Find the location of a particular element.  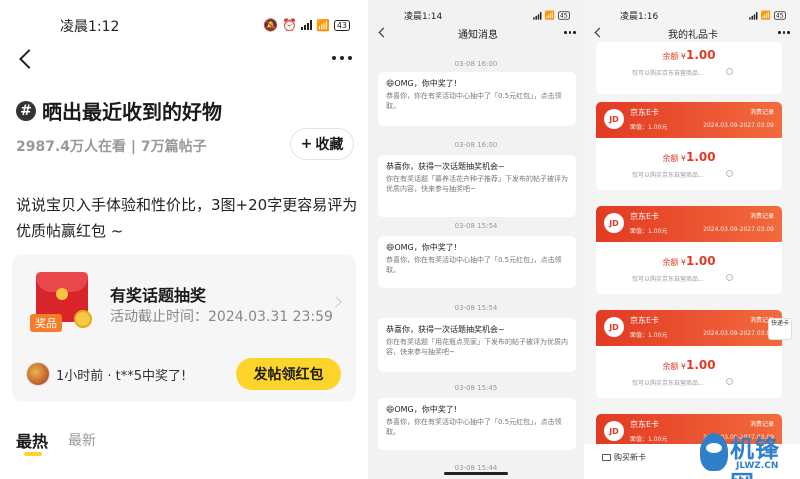

award-title: 有奖话题抽奖 is located at coordinates (158, 295).